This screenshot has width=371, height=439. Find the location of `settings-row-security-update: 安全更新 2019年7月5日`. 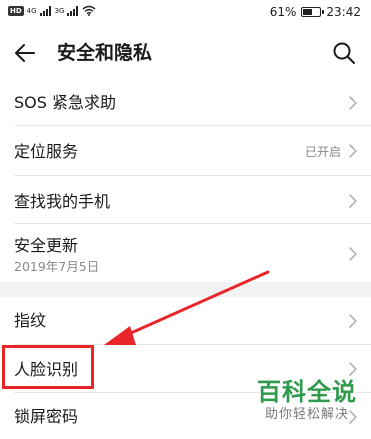

settings-row-security-update: 安全更新 2019年7月5日 is located at coordinates (185, 253).